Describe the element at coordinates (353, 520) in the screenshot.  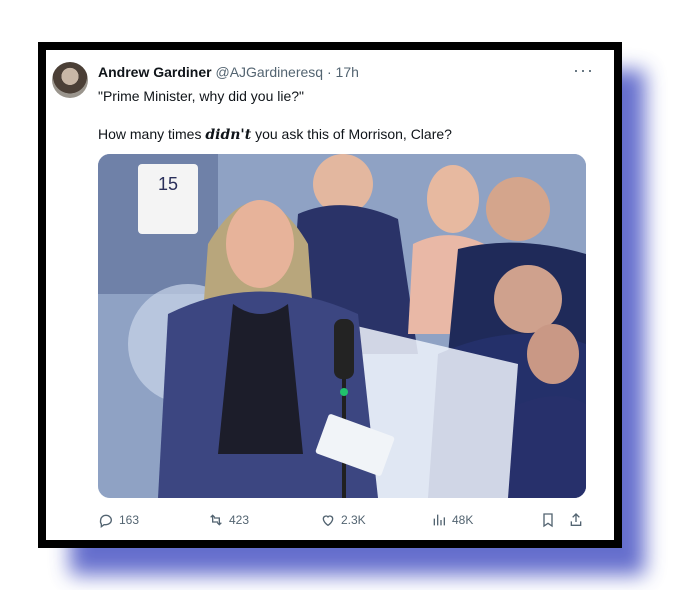
I see `like-count: 2.3K` at that location.